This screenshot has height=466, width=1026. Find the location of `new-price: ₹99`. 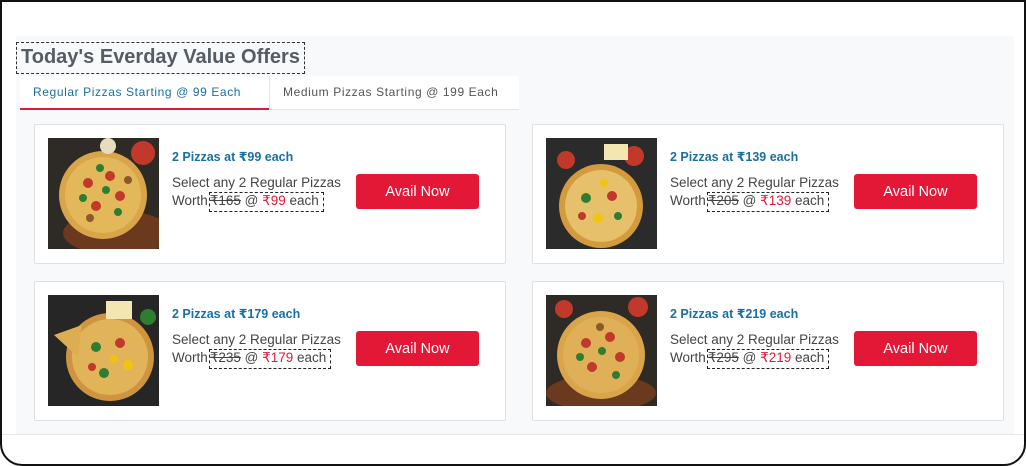

new-price: ₹99 is located at coordinates (274, 200).